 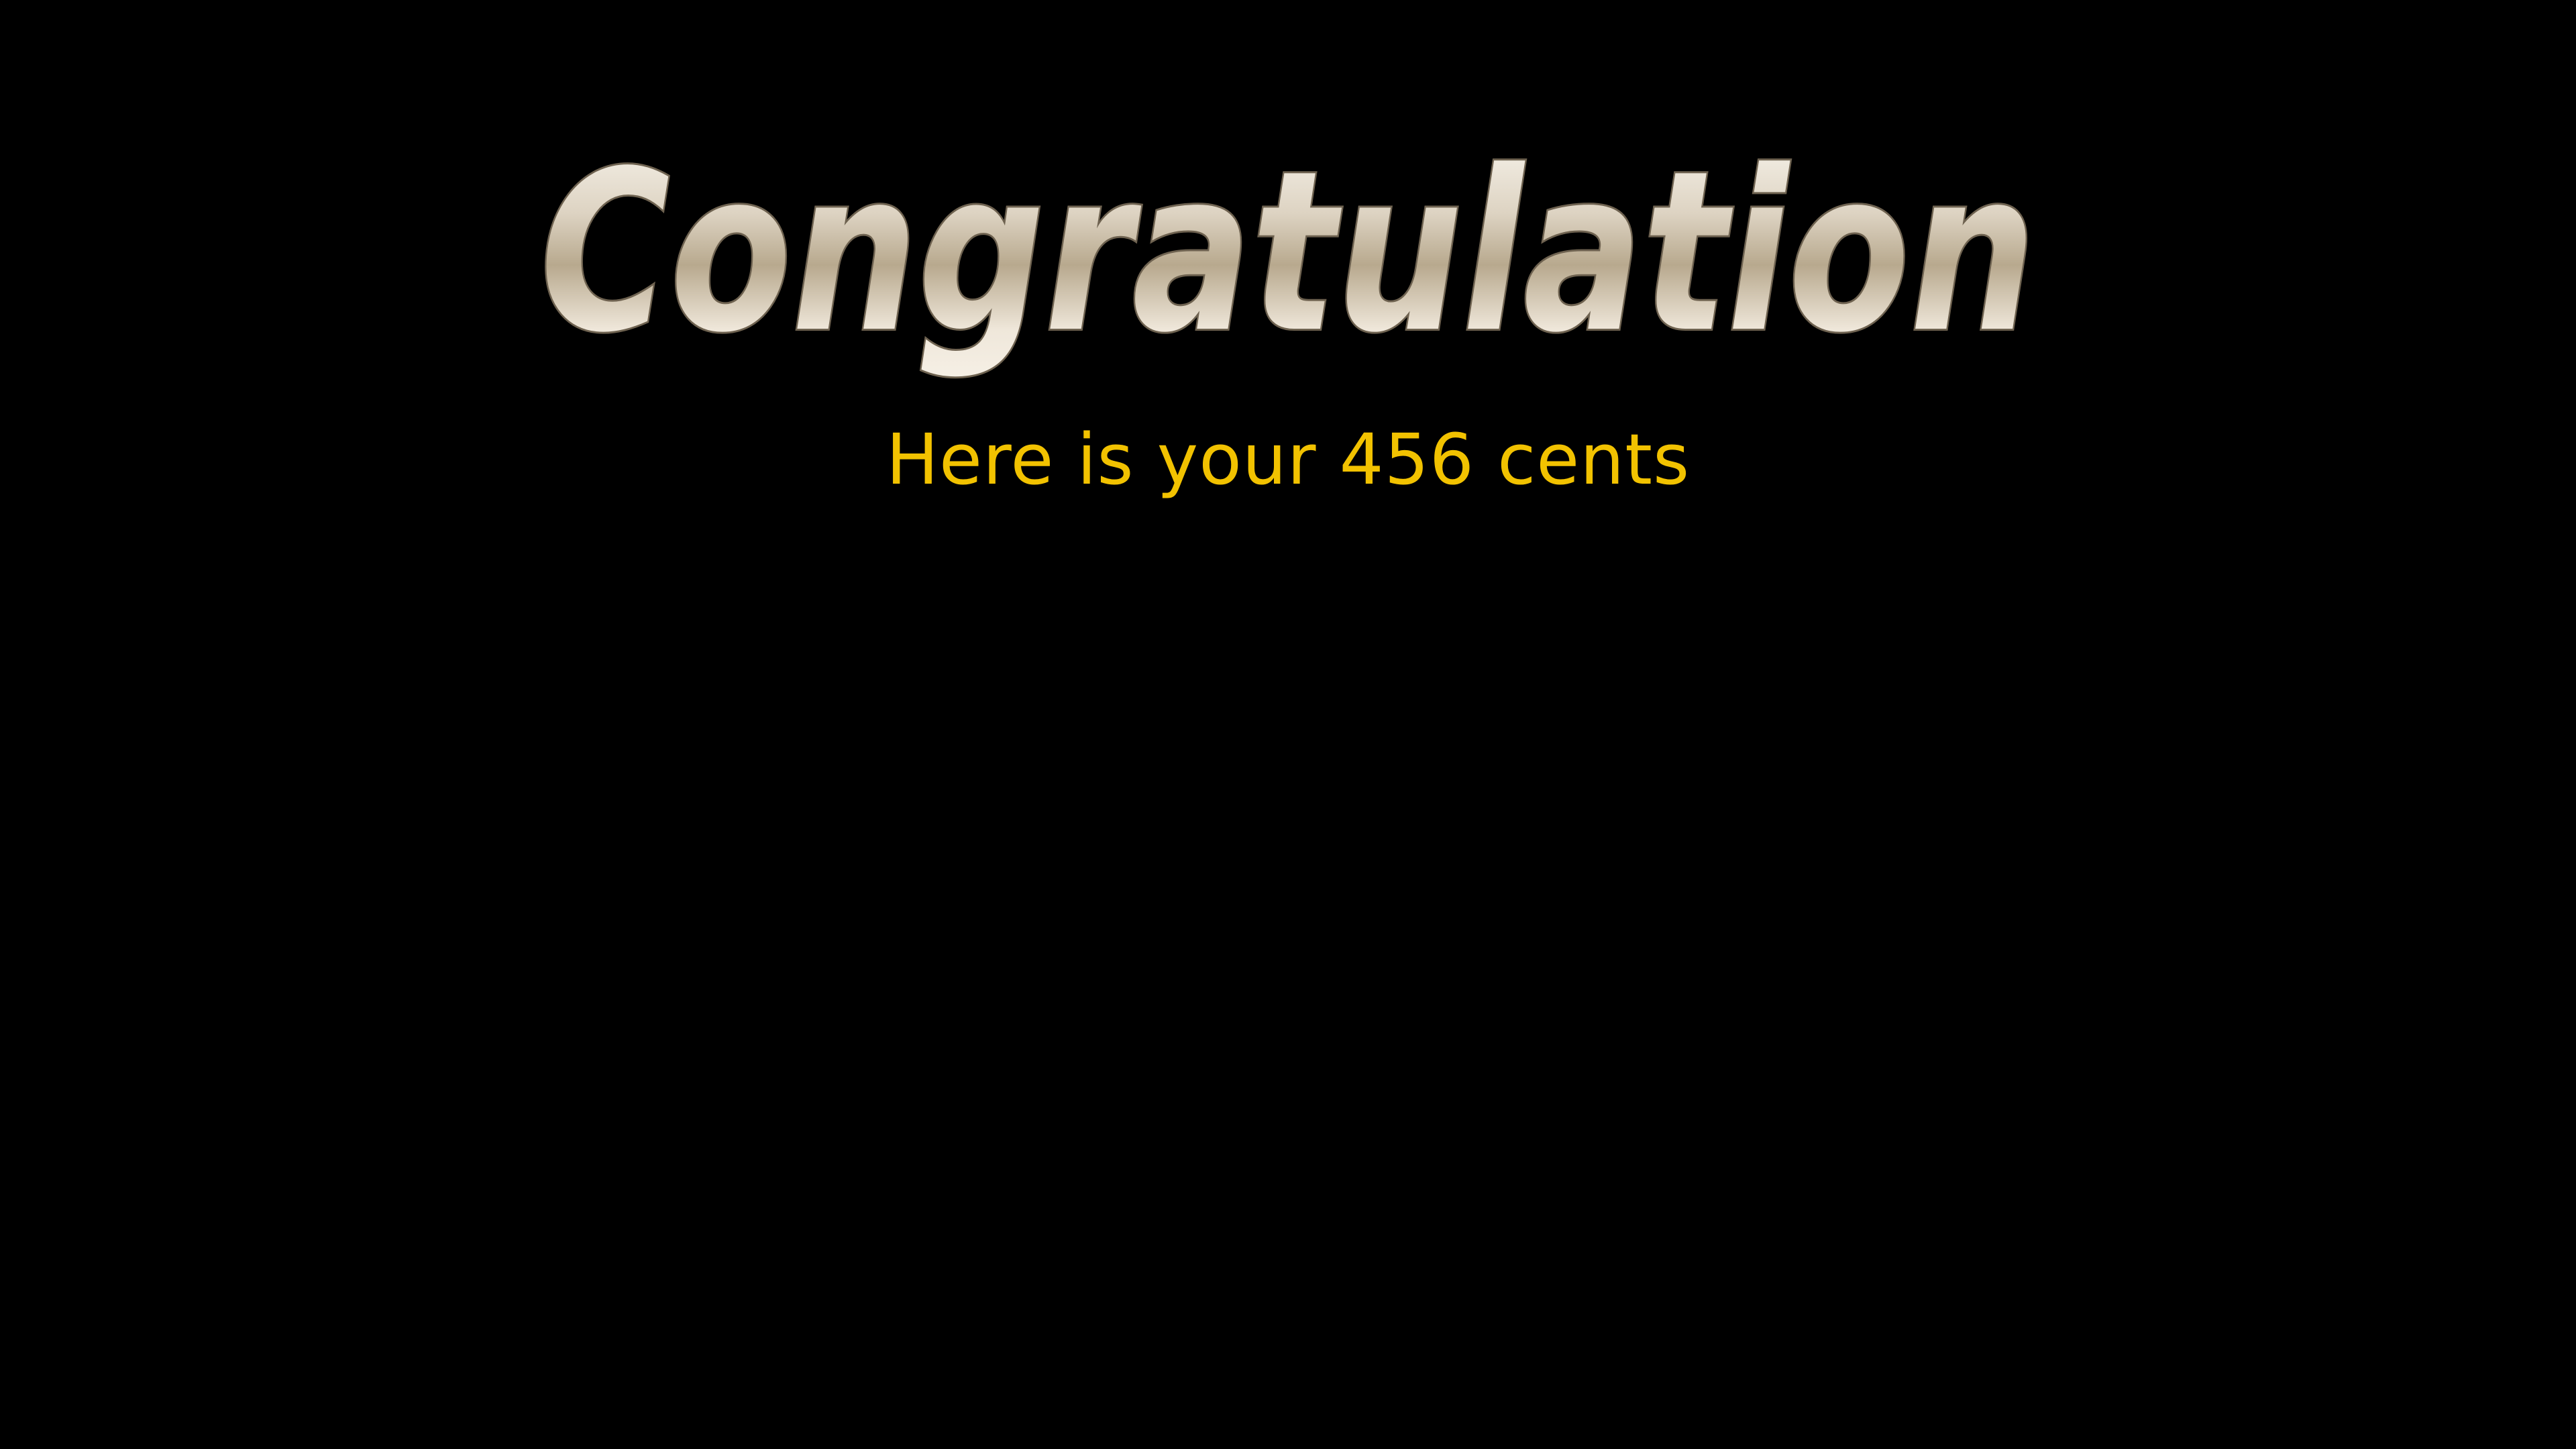 I want to click on title-text: Congratulation, so click(x=1288, y=252).